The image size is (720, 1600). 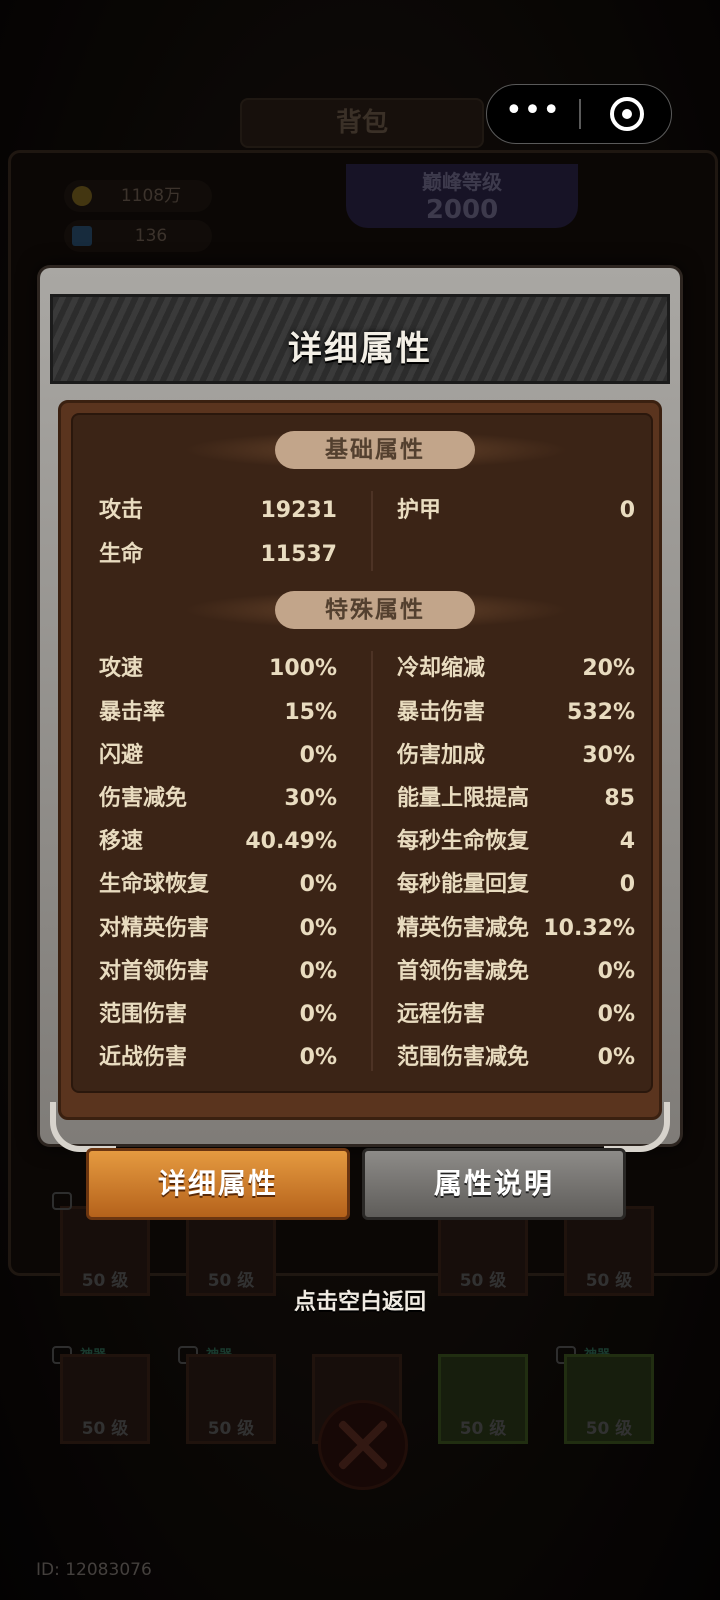 I want to click on stat-row: 冷却缩减 20%, so click(x=516, y=669).